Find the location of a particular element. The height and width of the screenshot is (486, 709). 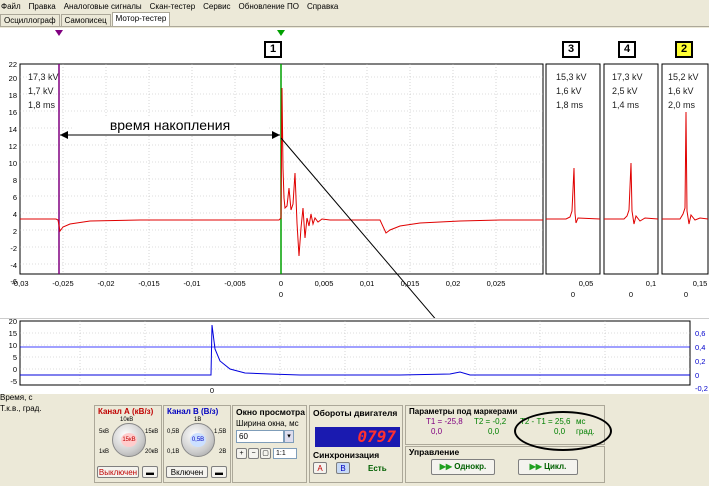

x-tick: 0,02 is located at coordinates (453, 283).